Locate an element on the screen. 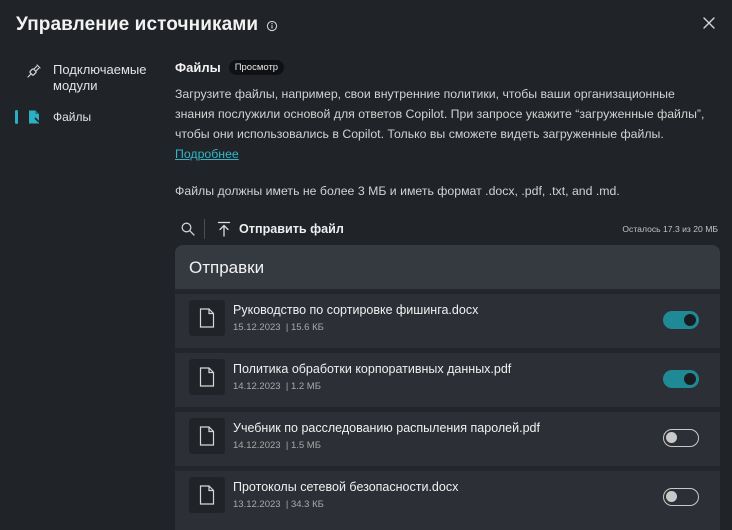 The width and height of the screenshot is (732, 530). header: Управление источниками is located at coordinates (147, 25).